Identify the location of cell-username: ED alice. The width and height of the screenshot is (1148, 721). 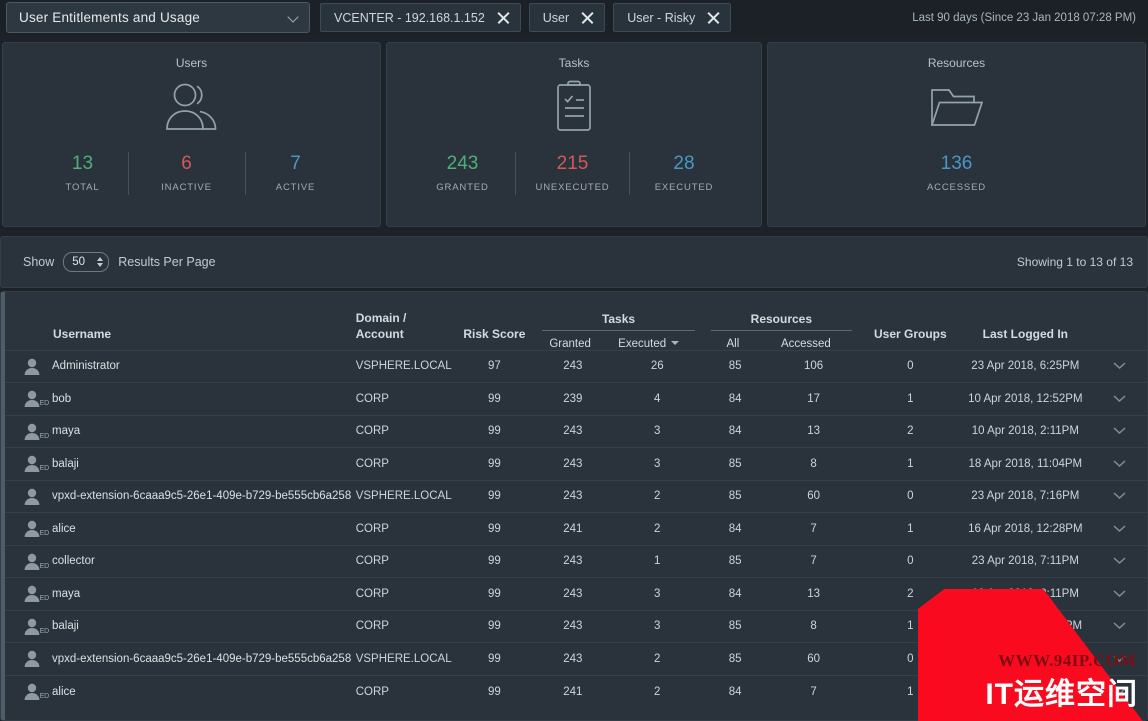
(178, 691).